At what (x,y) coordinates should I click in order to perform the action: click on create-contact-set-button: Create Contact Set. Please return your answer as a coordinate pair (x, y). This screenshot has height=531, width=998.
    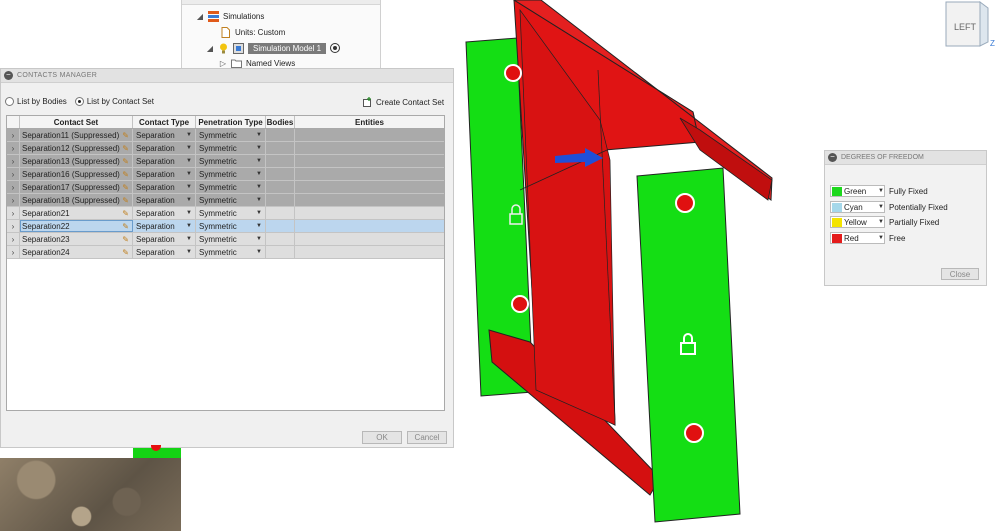
    Looking at the image, I should click on (403, 102).